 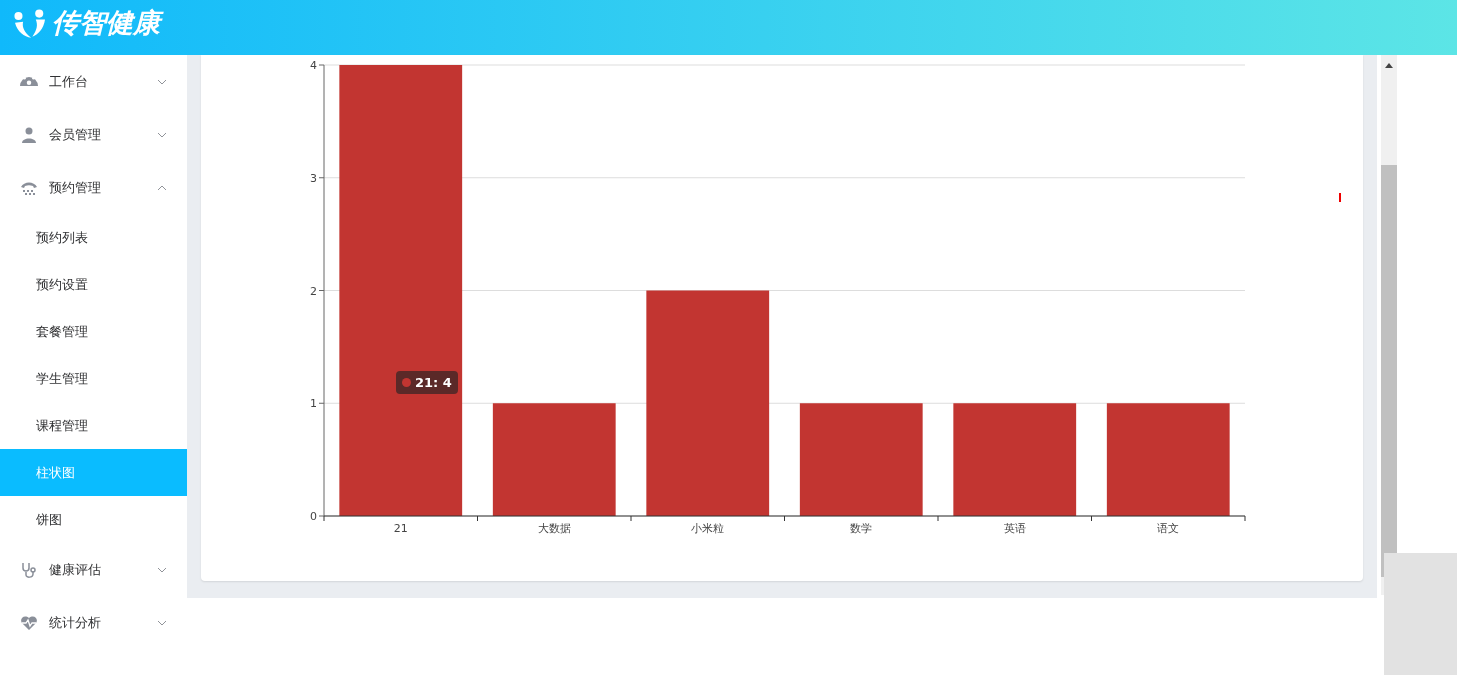 What do you see at coordinates (313, 178) in the screenshot?
I see `y-tick-label: 3` at bounding box center [313, 178].